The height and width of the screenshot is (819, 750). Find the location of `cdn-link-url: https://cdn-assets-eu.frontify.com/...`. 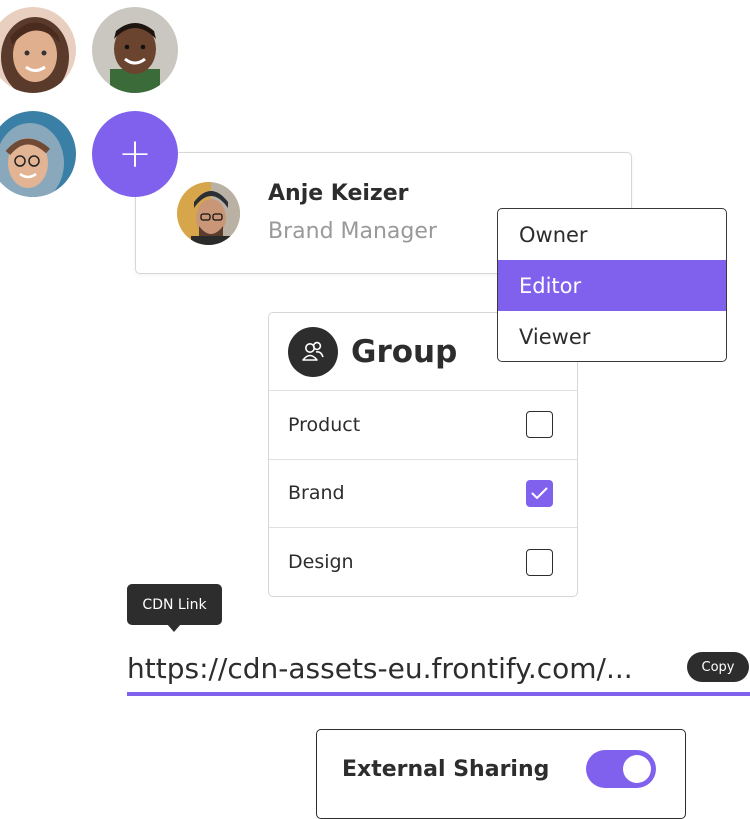

cdn-link-url: https://cdn-assets-eu.frontify.com/... is located at coordinates (380, 668).